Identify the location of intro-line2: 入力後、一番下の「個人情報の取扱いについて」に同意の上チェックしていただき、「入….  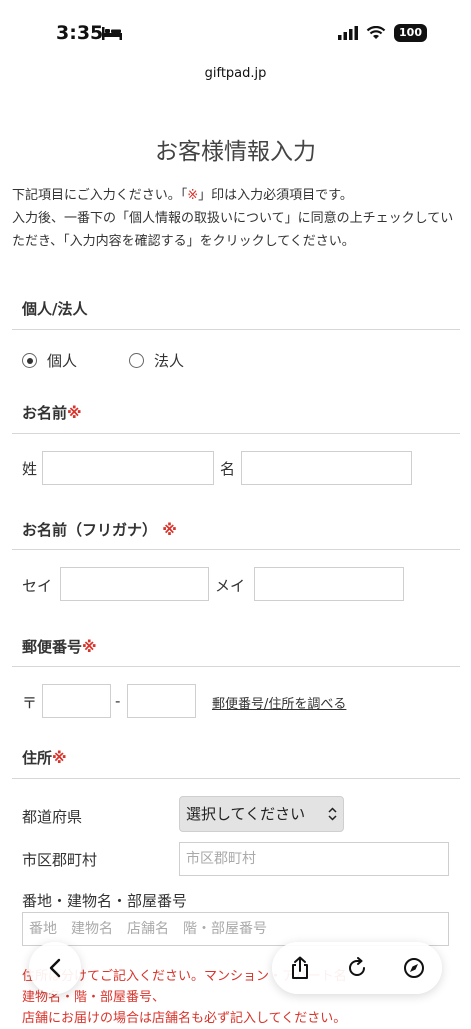
(233, 230).